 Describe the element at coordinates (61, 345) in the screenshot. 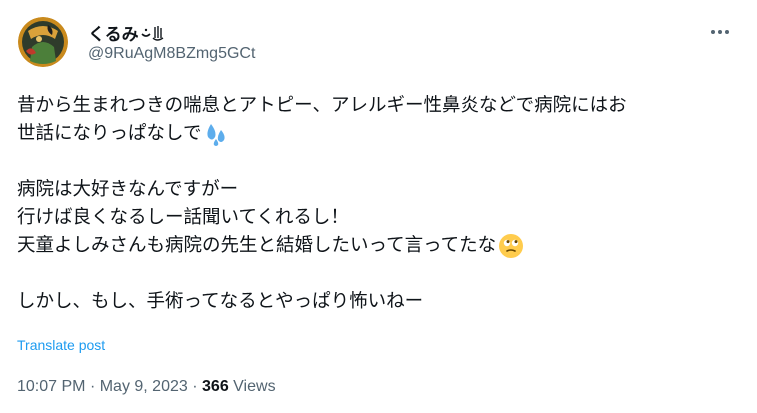

I see `translate-post-link: Translate post` at that location.